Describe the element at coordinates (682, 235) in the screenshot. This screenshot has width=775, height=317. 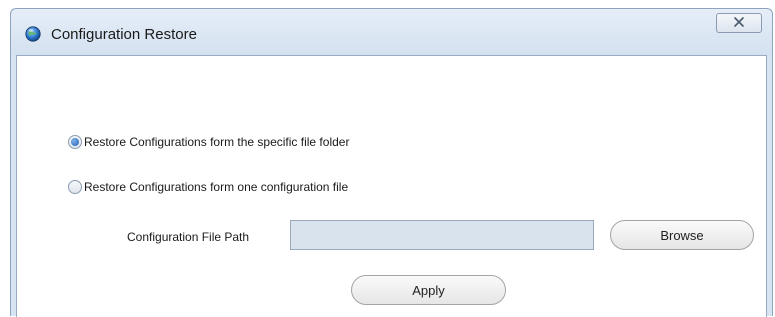
I see `browse-button: Browse` at that location.